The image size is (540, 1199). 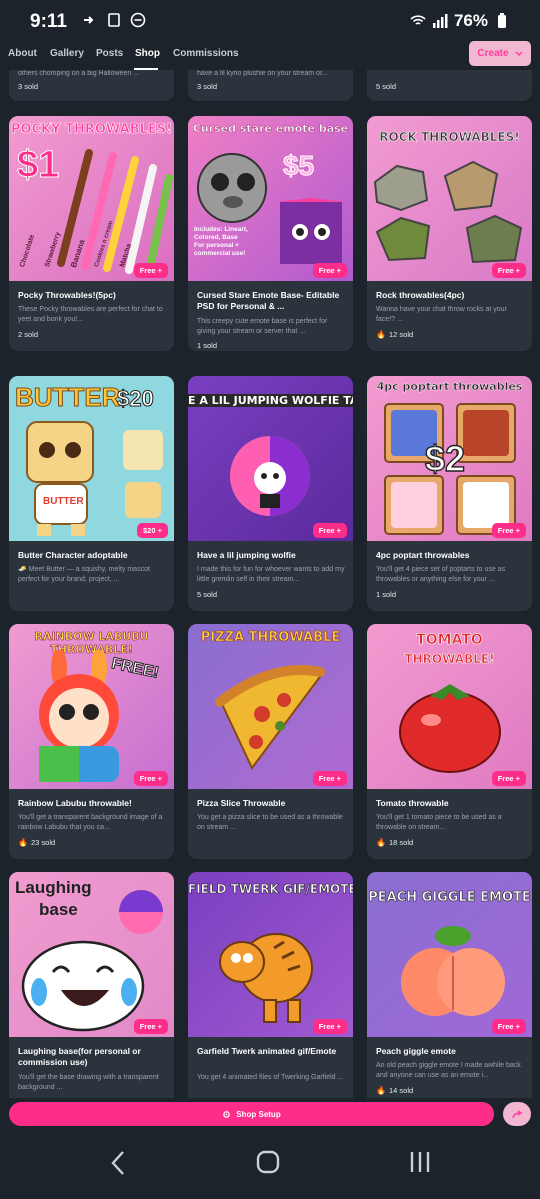 What do you see at coordinates (91, 130) in the screenshot?
I see `art-title: POCKY THROWABLES!` at bounding box center [91, 130].